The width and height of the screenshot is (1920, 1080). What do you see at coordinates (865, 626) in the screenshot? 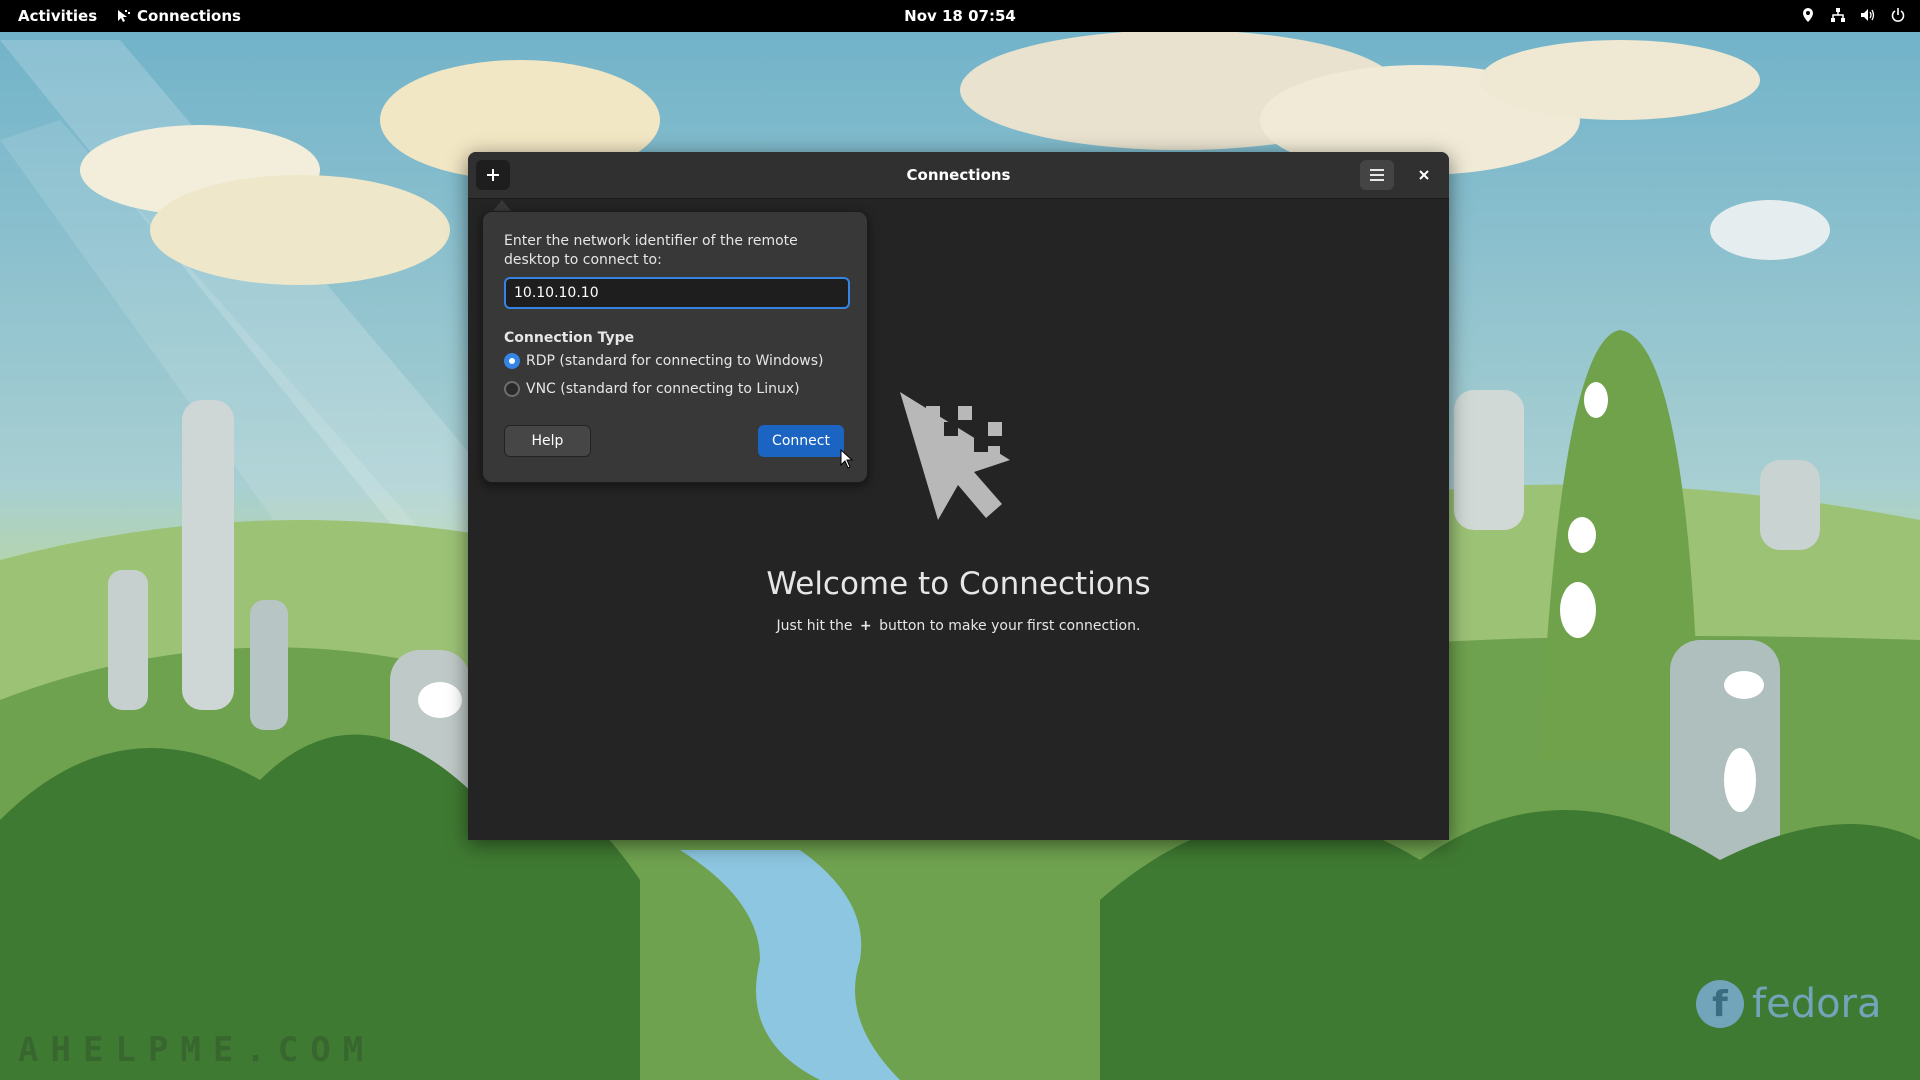
I see `welcome-subtitle-plus: +` at bounding box center [865, 626].